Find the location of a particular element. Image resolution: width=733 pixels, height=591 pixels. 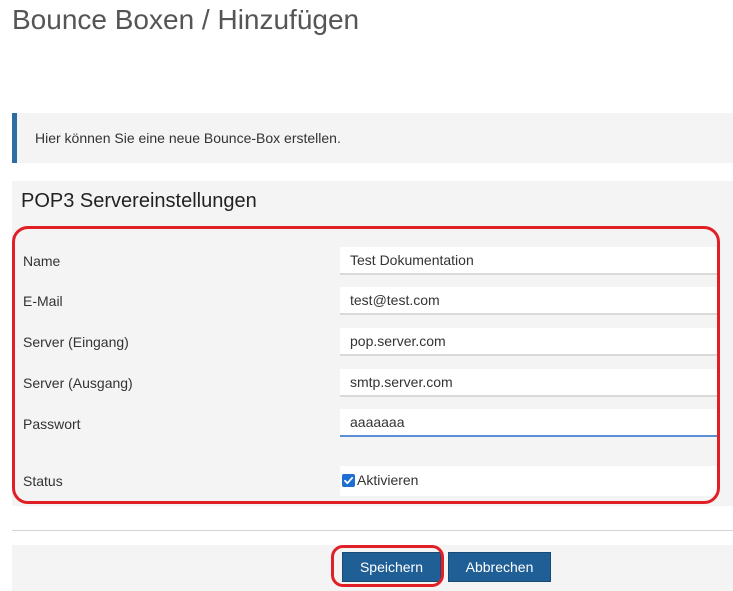

password-label: Passwort is located at coordinates (52, 424).